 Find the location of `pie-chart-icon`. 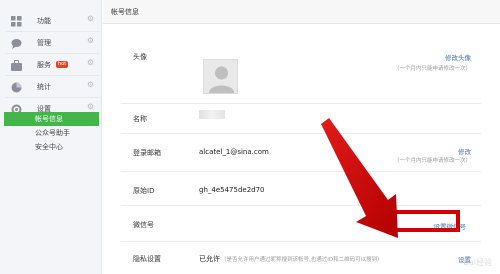

pie-chart-icon is located at coordinates (16, 87).